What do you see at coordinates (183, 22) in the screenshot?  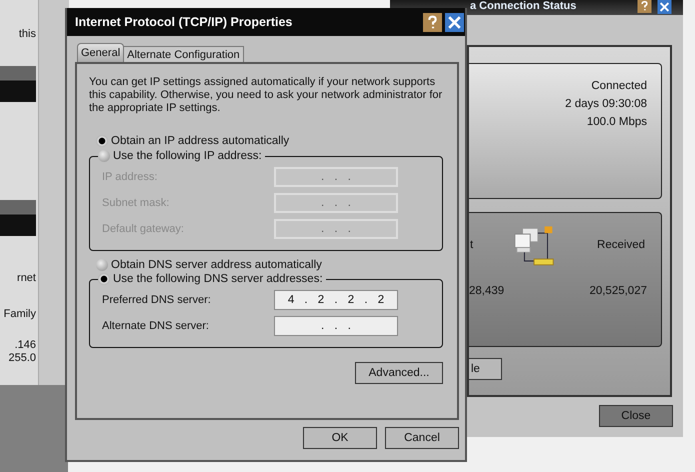 I see `window-title: Internet Protocol (TCP/IP) Properties` at bounding box center [183, 22].